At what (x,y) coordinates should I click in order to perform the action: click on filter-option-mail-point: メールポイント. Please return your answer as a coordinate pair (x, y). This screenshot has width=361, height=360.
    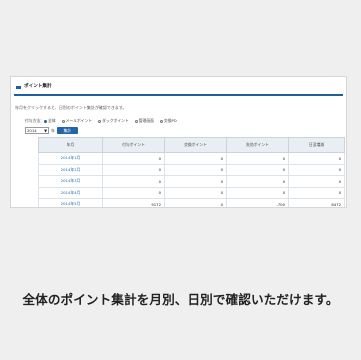
    Looking at the image, I should click on (77, 121).